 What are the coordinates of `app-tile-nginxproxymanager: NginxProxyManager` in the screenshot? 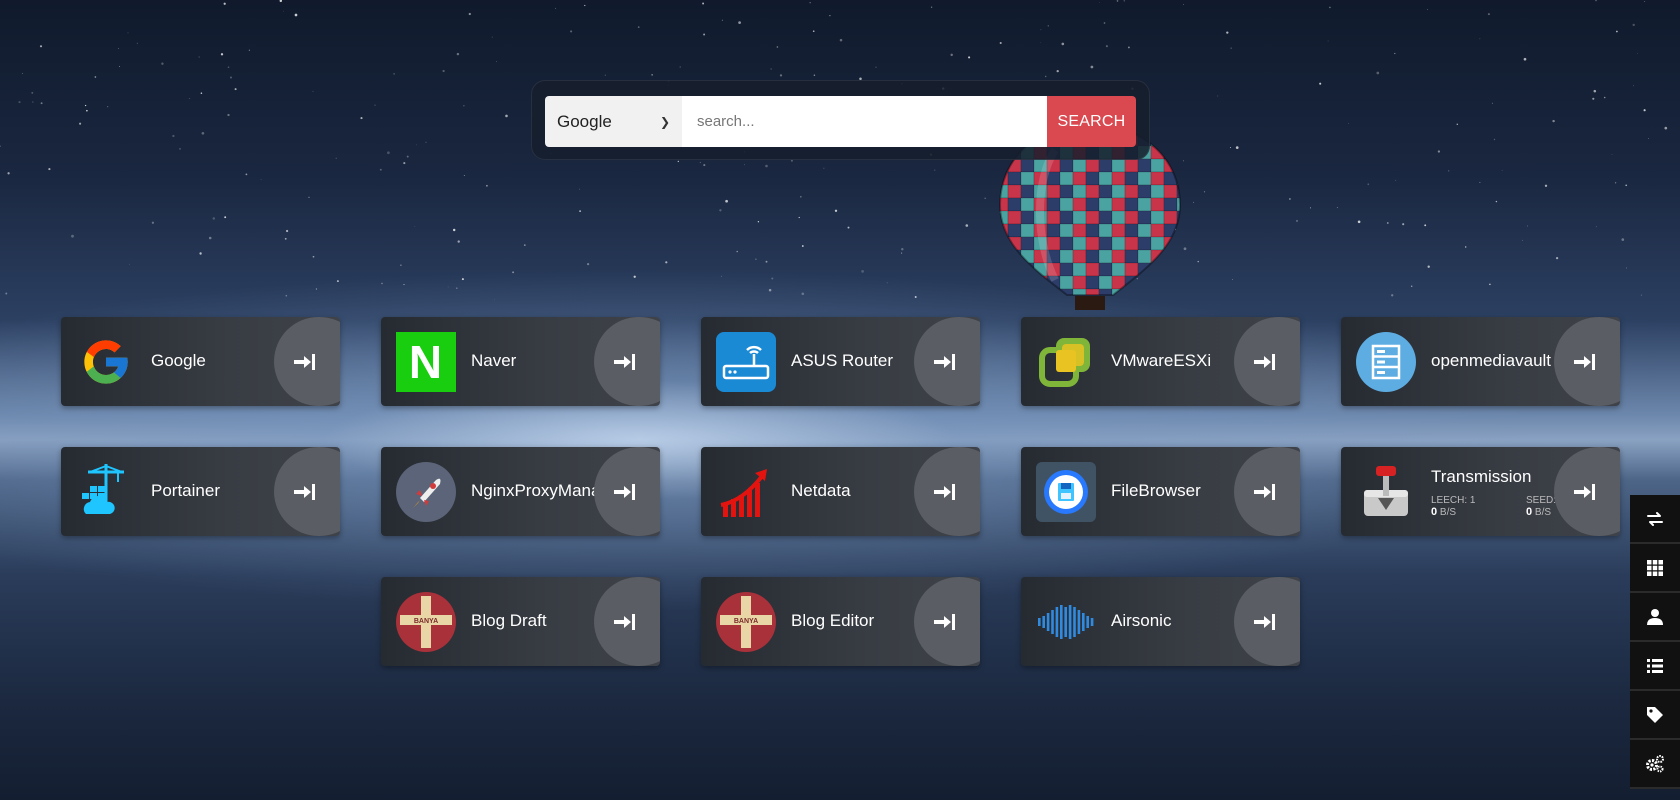 It's located at (520, 491).